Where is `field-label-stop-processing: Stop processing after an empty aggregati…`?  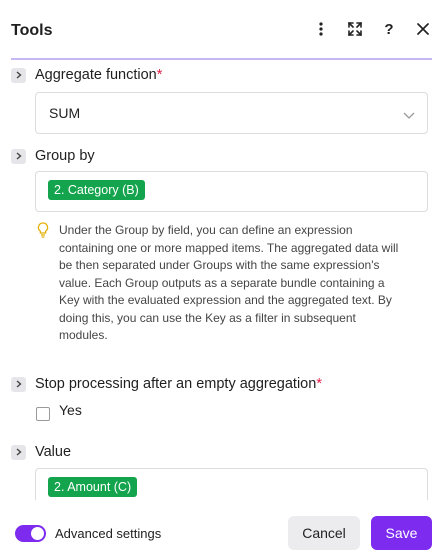
field-label-stop-processing: Stop processing after an empty aggregati… is located at coordinates (166, 384).